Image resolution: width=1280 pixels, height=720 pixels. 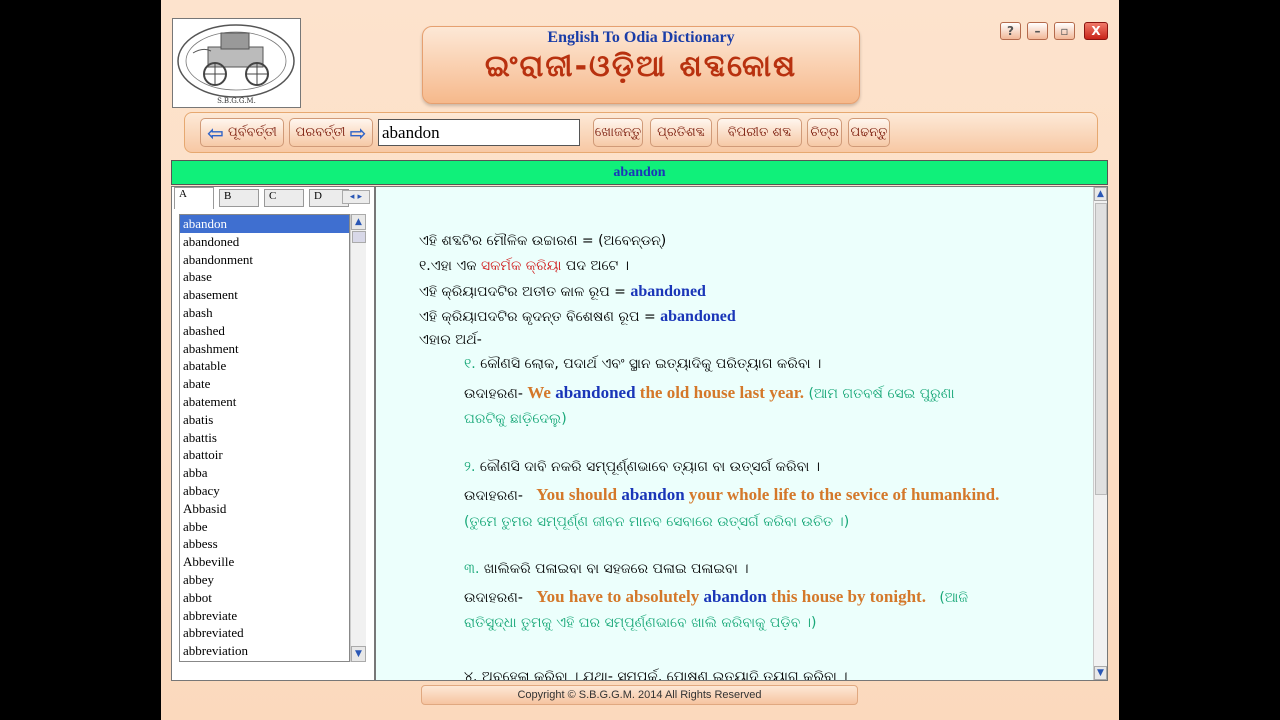 I want to click on meaning-label: ଏହାର ଅର୍ଥ-, so click(x=450, y=340).